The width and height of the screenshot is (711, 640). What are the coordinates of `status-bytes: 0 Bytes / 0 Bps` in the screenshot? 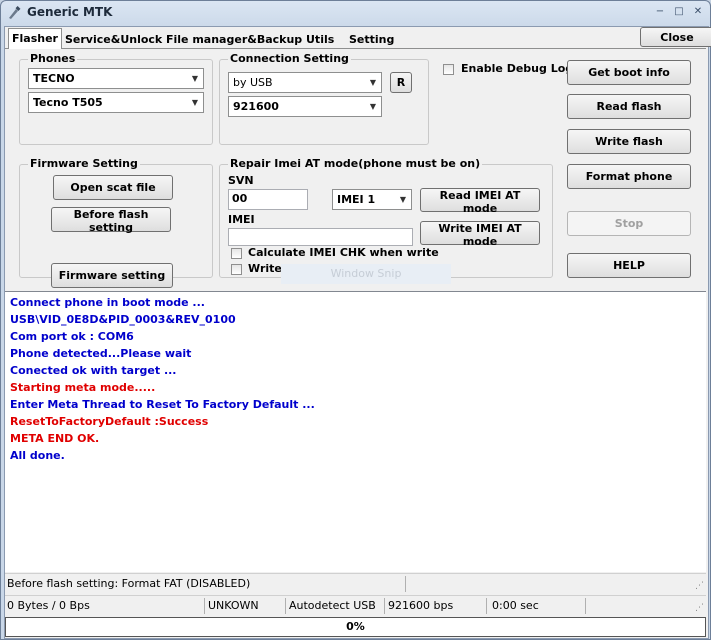 It's located at (48, 605).